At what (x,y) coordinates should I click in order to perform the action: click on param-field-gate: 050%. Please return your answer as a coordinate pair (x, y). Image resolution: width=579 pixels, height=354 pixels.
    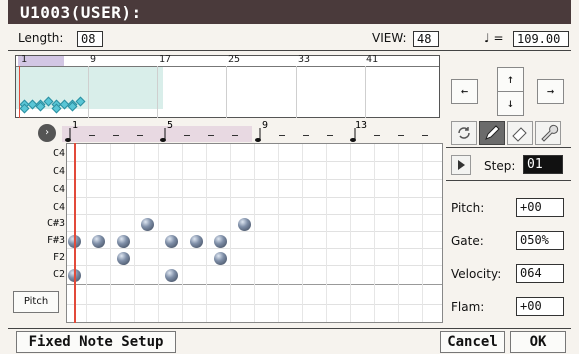
    Looking at the image, I should click on (540, 240).